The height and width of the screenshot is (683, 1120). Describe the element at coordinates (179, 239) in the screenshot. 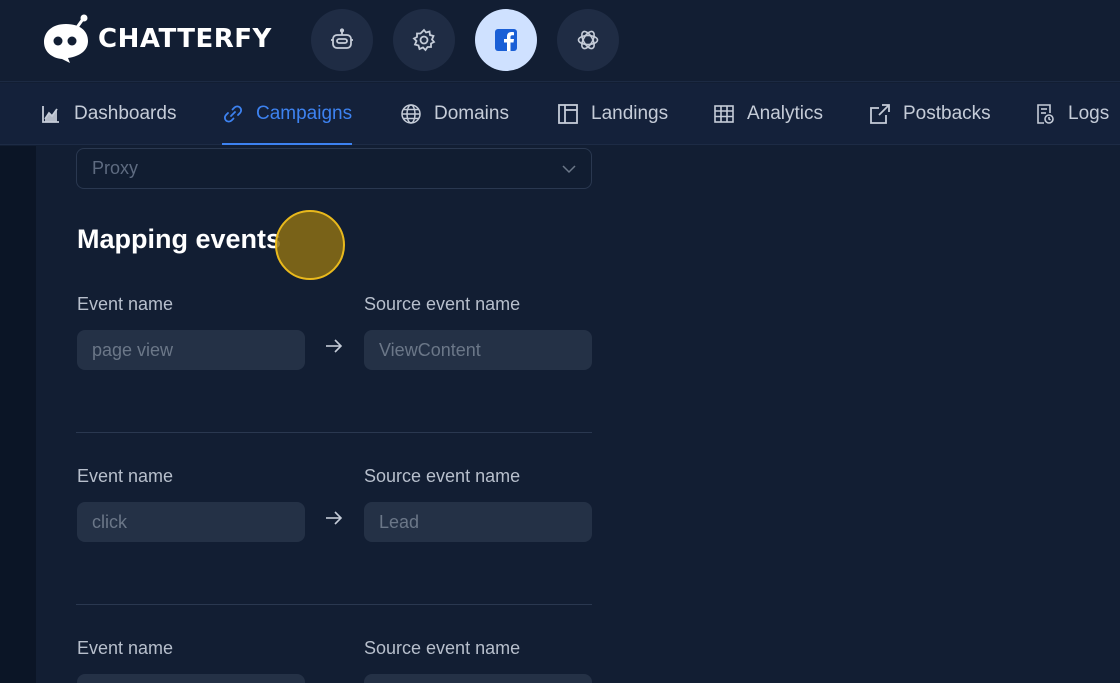

I see `mapping-events-title: Mapping events` at that location.